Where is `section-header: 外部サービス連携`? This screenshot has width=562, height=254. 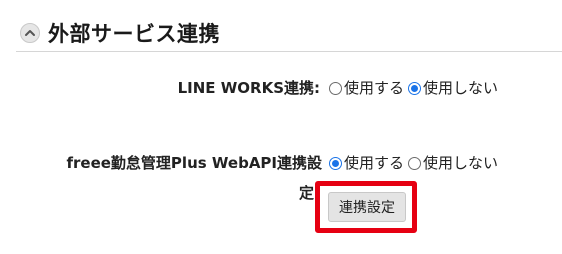 section-header: 外部サービス連携 is located at coordinates (291, 33).